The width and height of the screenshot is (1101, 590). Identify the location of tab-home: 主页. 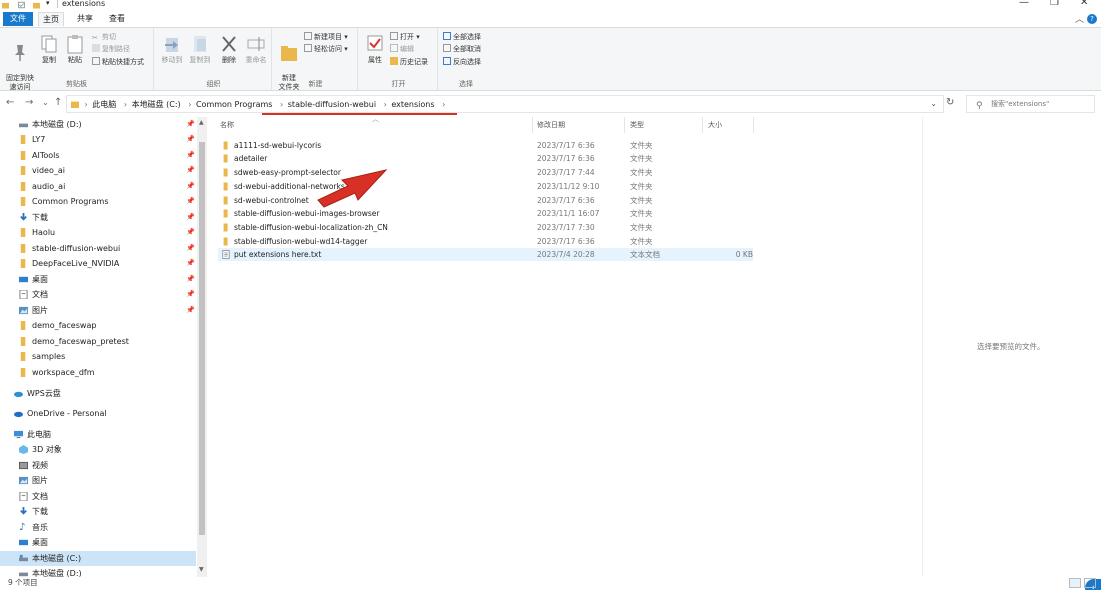
(51, 19).